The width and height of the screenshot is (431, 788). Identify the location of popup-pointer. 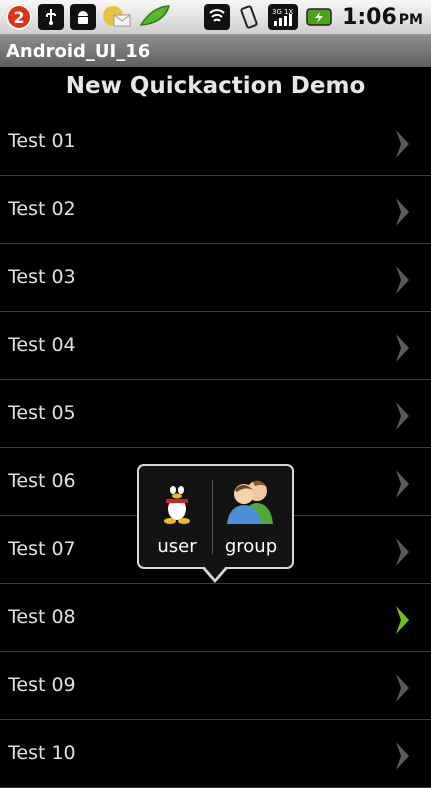
(215, 574).